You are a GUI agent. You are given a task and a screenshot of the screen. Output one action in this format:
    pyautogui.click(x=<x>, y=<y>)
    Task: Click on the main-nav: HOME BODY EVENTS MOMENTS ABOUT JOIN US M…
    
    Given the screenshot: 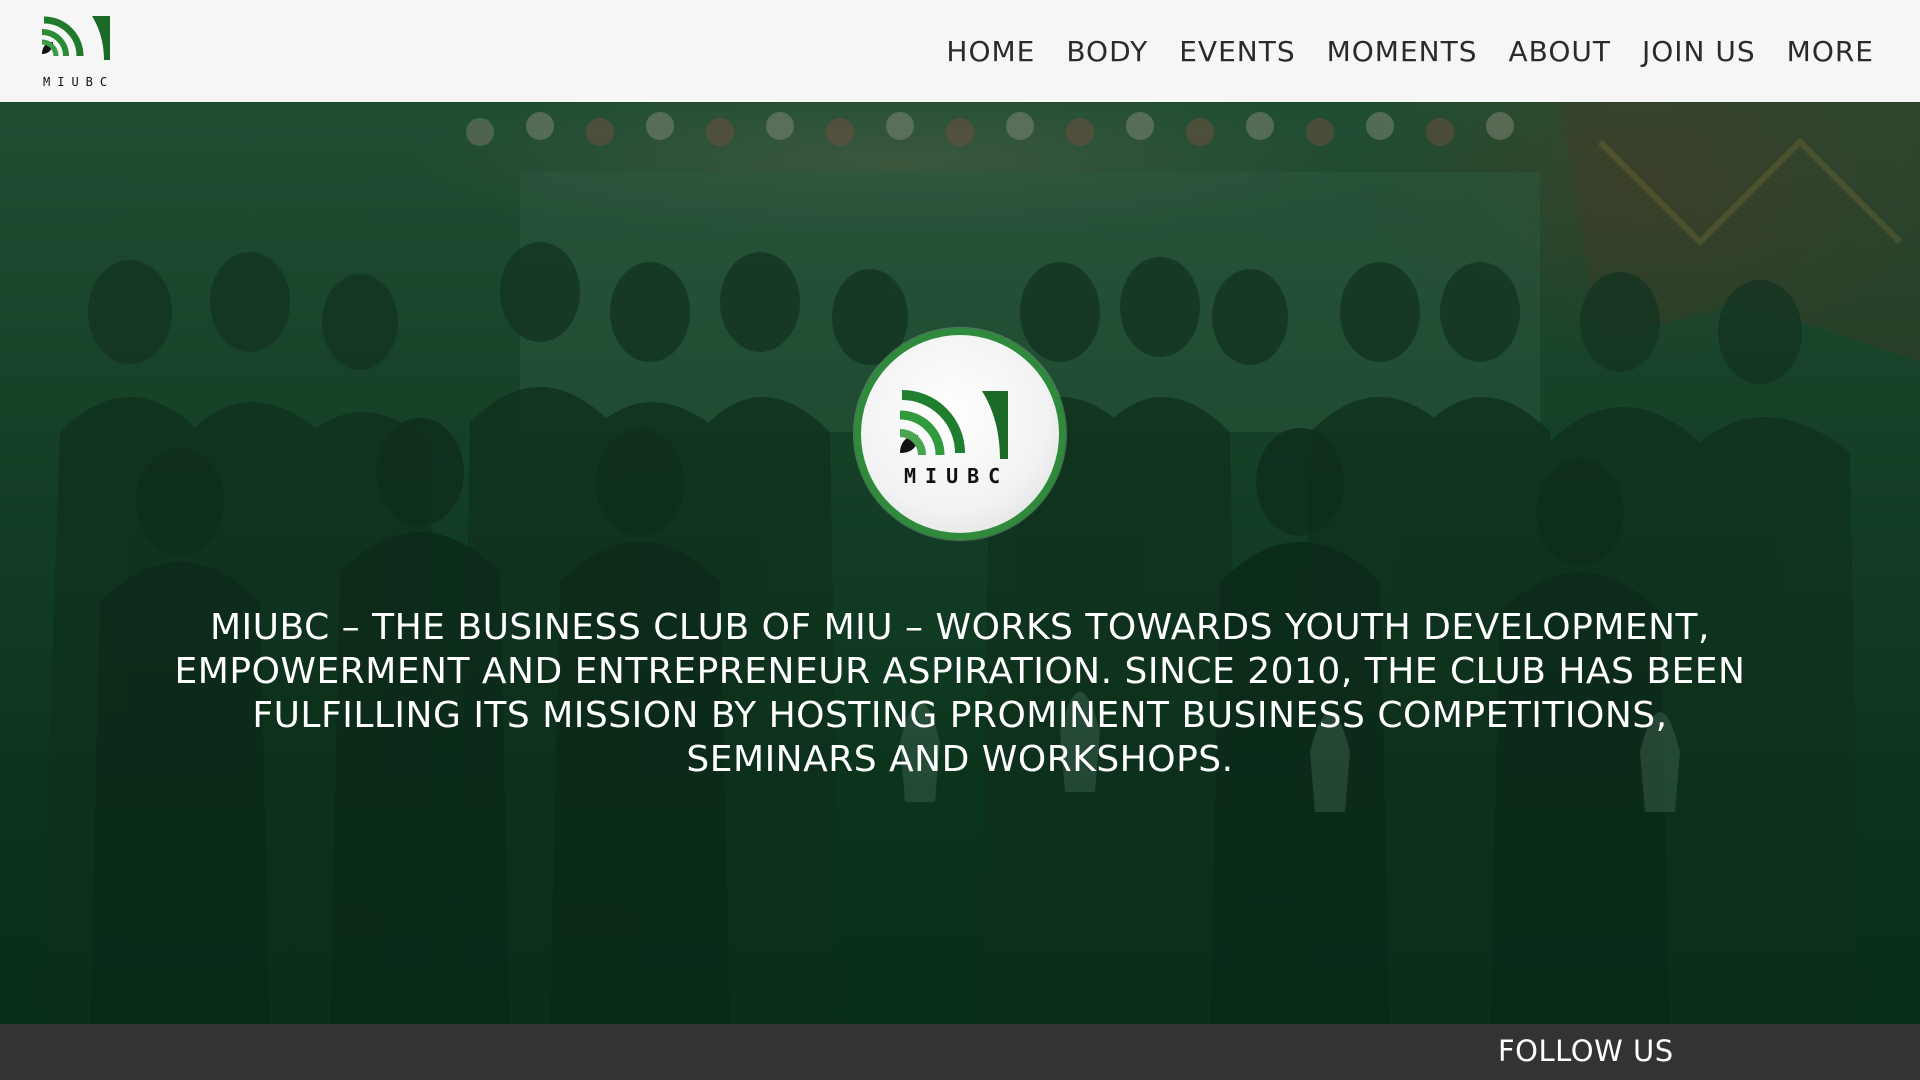 What is the action you would take?
    pyautogui.click(x=1410, y=51)
    